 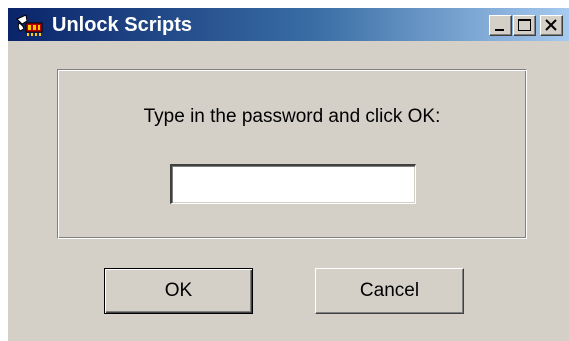 What do you see at coordinates (122, 25) in the screenshot?
I see `window-title: Unlock Scripts` at bounding box center [122, 25].